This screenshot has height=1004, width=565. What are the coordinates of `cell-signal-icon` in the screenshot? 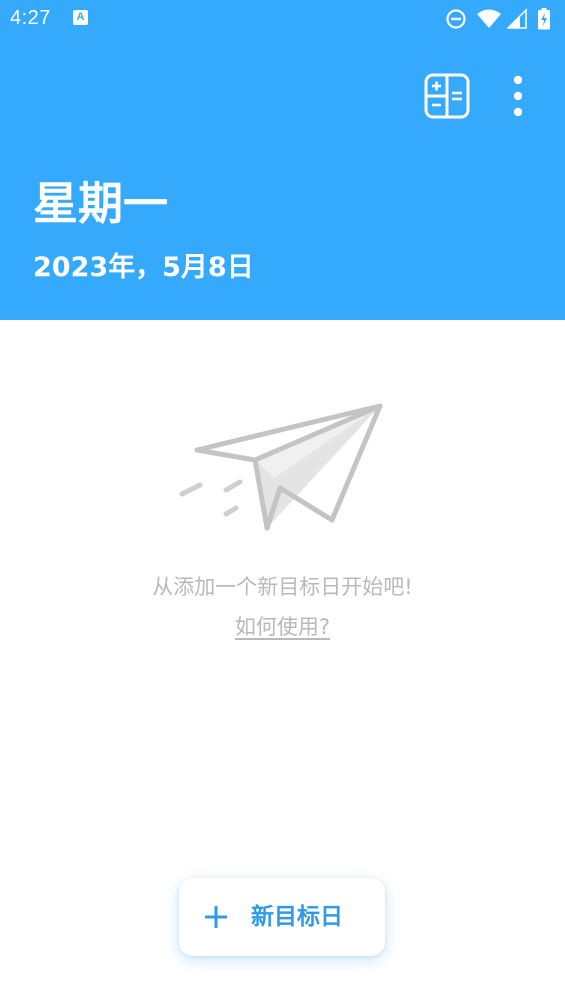 It's located at (517, 18).